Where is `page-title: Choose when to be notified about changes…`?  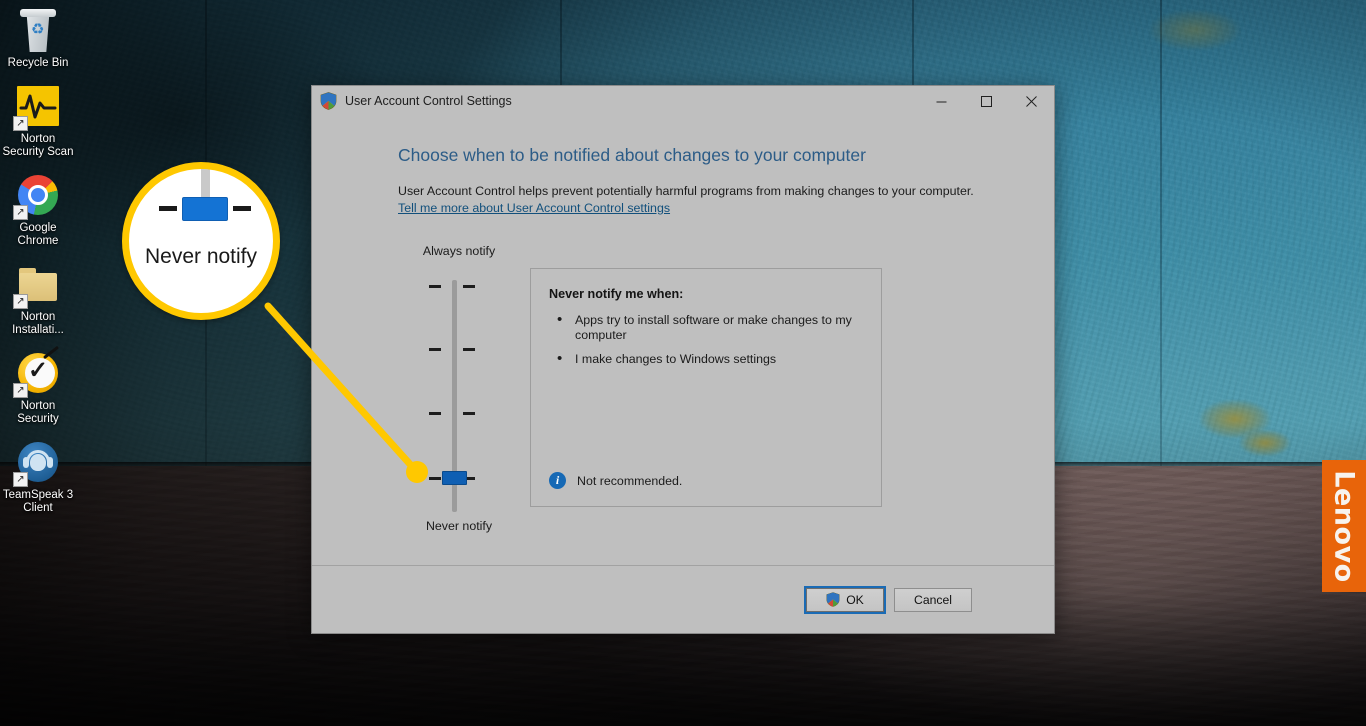
page-title: Choose when to be notified about changes… is located at coordinates (632, 155).